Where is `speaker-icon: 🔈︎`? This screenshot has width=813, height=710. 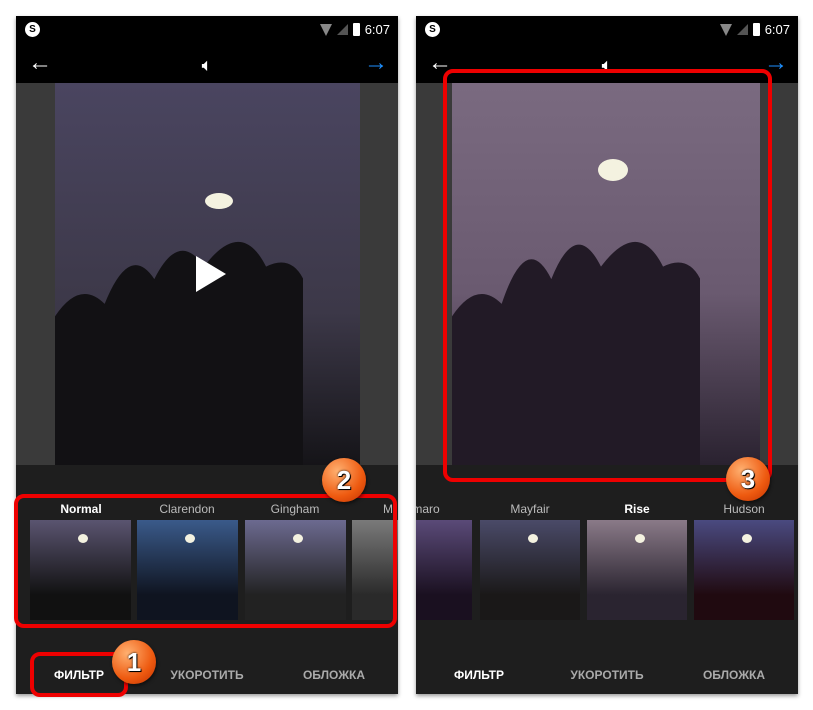 speaker-icon: 🔈︎ is located at coordinates (207, 65).